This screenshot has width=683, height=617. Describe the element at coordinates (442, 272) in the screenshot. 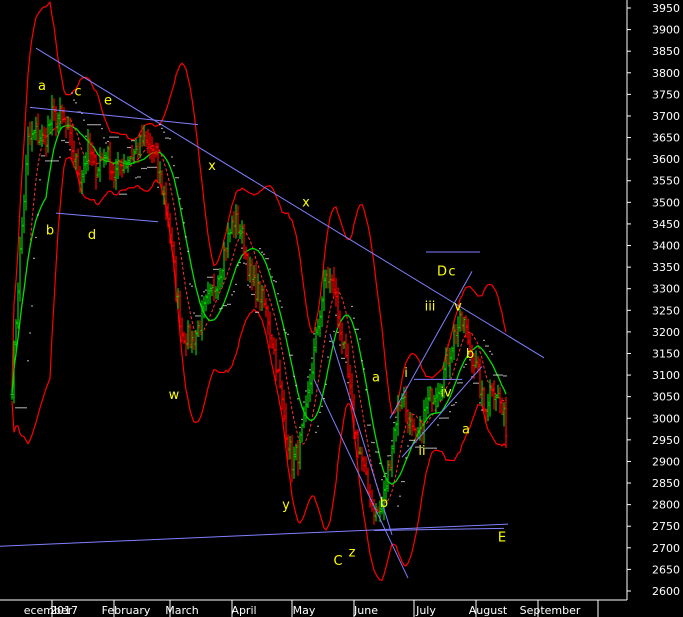

I see `wave-label: D` at that location.